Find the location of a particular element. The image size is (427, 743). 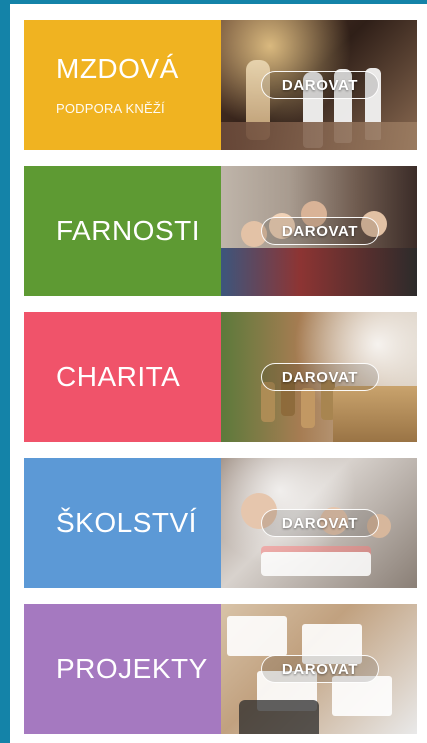

card-color-panel: CHARITA is located at coordinates (122, 377).